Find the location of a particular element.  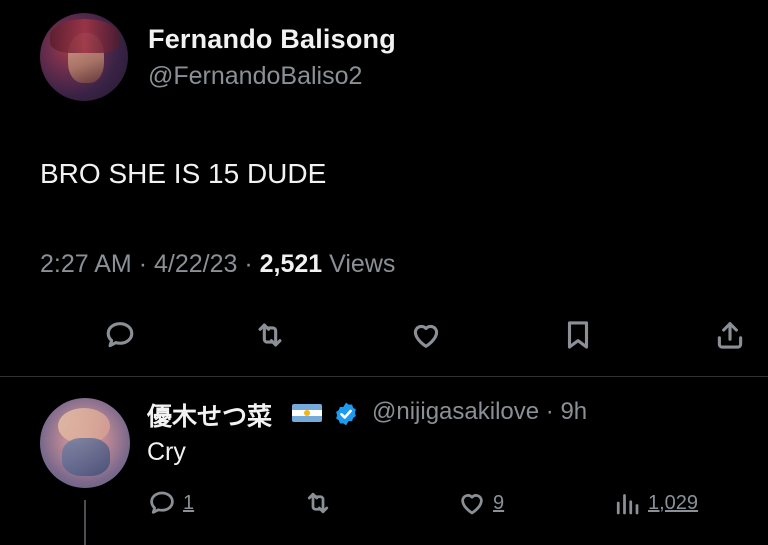

bookmark-button is located at coordinates (578, 335).